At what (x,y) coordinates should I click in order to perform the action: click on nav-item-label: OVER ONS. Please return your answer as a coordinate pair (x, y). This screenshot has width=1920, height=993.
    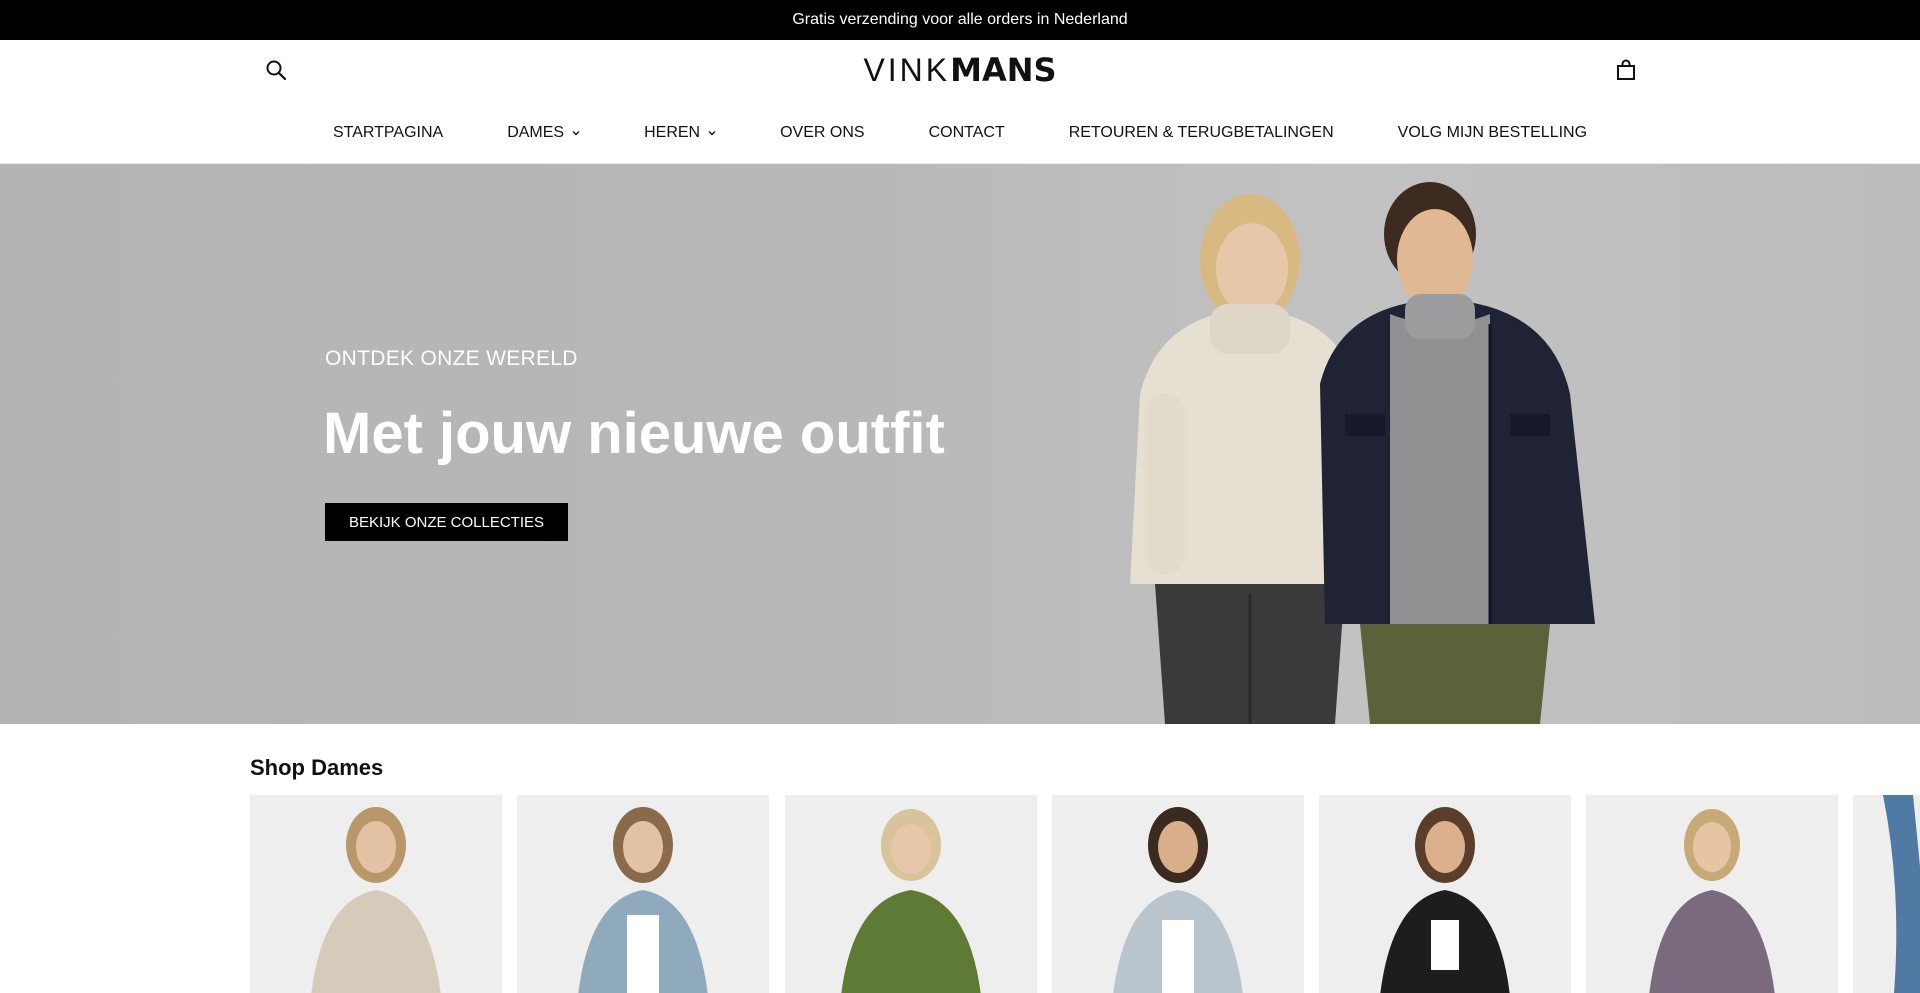
    Looking at the image, I should click on (822, 132).